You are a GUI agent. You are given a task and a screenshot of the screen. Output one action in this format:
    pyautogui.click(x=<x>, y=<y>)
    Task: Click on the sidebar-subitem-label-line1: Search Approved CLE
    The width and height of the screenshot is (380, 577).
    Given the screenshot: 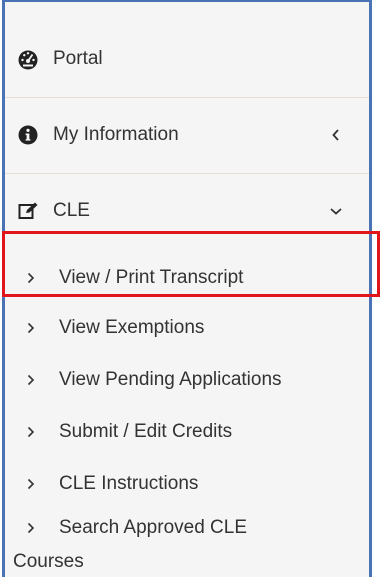 What is the action you would take?
    pyautogui.click(x=153, y=527)
    